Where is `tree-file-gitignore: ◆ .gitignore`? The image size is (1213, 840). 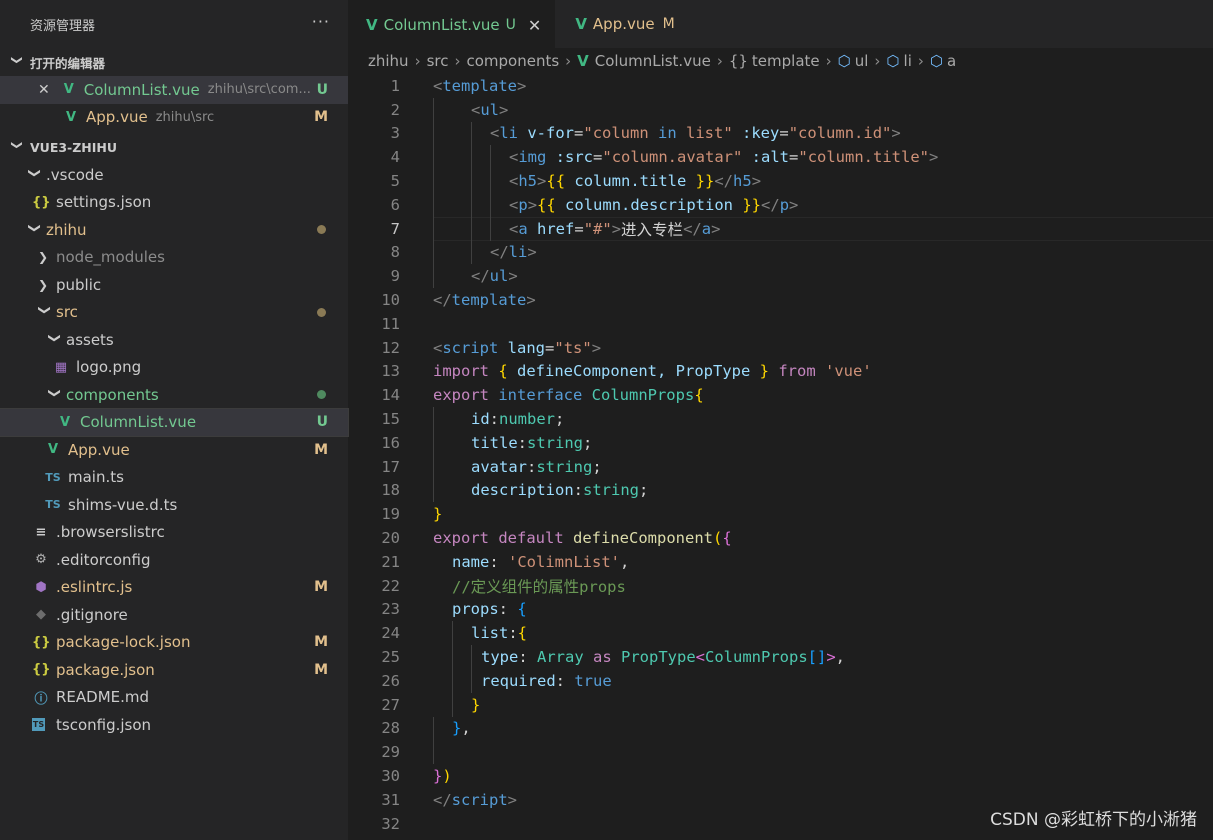
tree-file-gitignore: ◆ .gitignore is located at coordinates (174, 615).